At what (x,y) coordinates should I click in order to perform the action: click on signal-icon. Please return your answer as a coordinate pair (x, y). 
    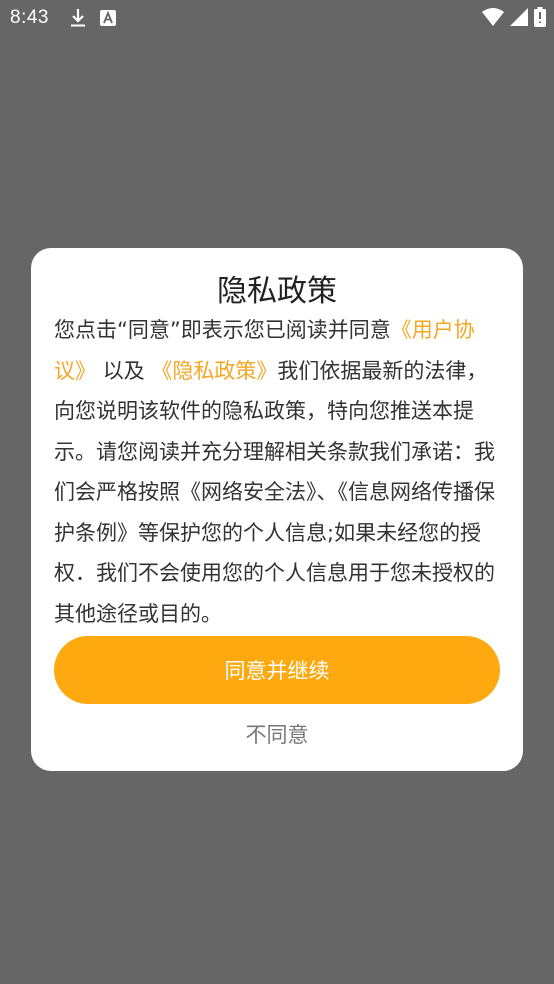
    Looking at the image, I should click on (519, 17).